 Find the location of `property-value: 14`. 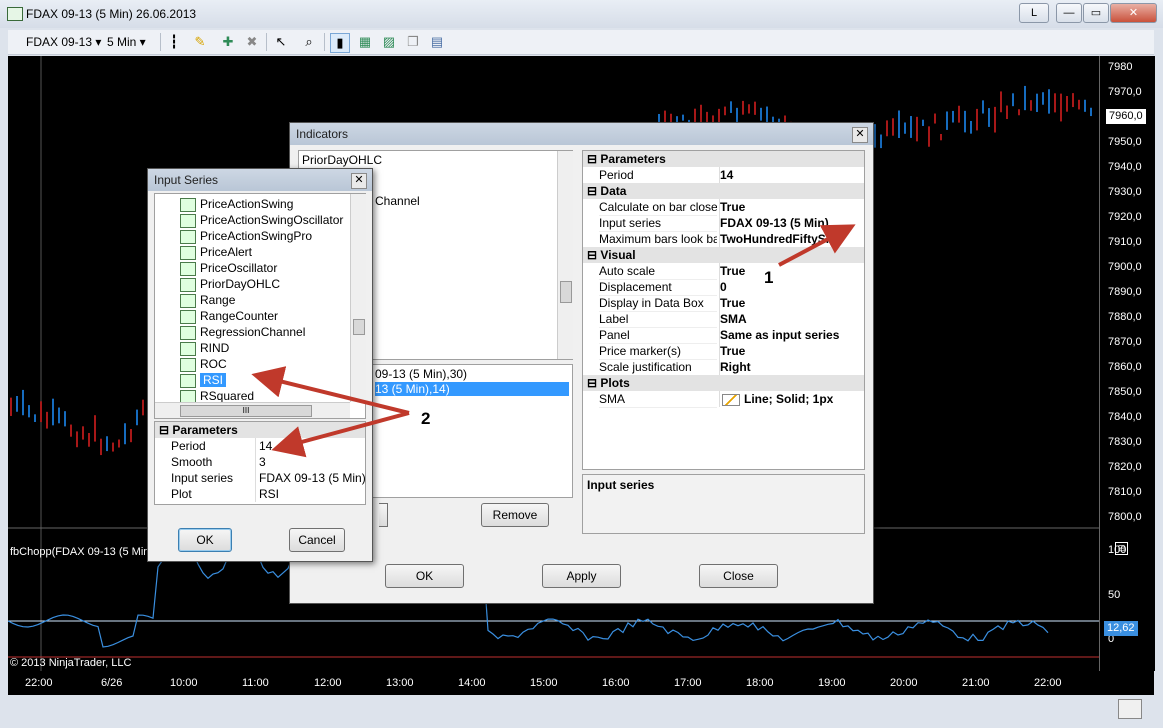

property-value: 14 is located at coordinates (789, 175).